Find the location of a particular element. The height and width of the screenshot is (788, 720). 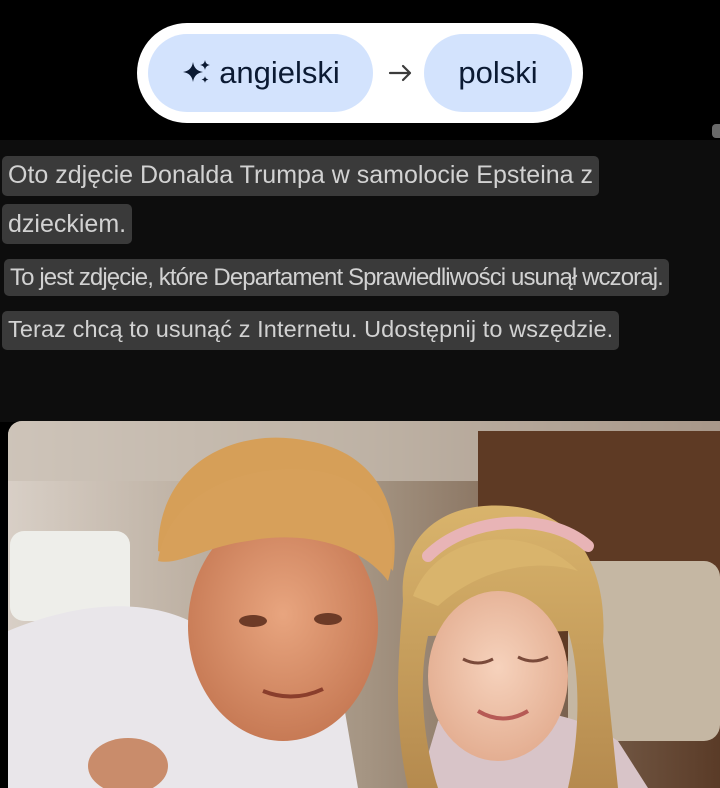

translated-line-2: dzieckiem. is located at coordinates (67, 224).